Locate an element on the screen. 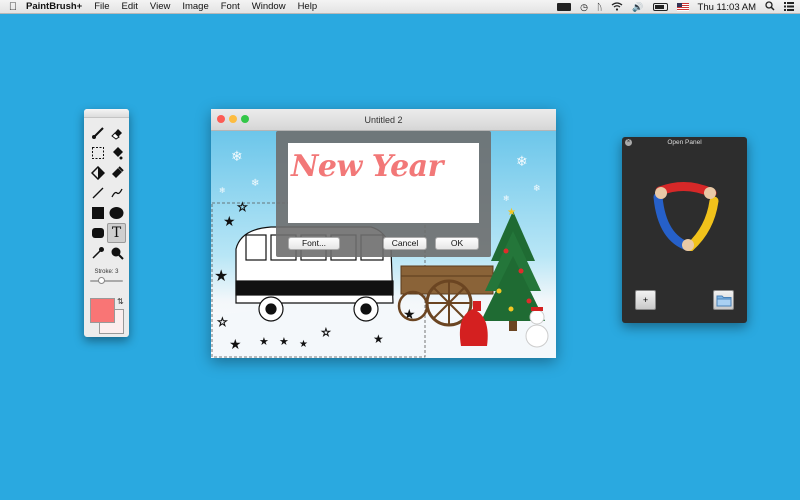  text-tool-icon: T is located at coordinates (116, 233).